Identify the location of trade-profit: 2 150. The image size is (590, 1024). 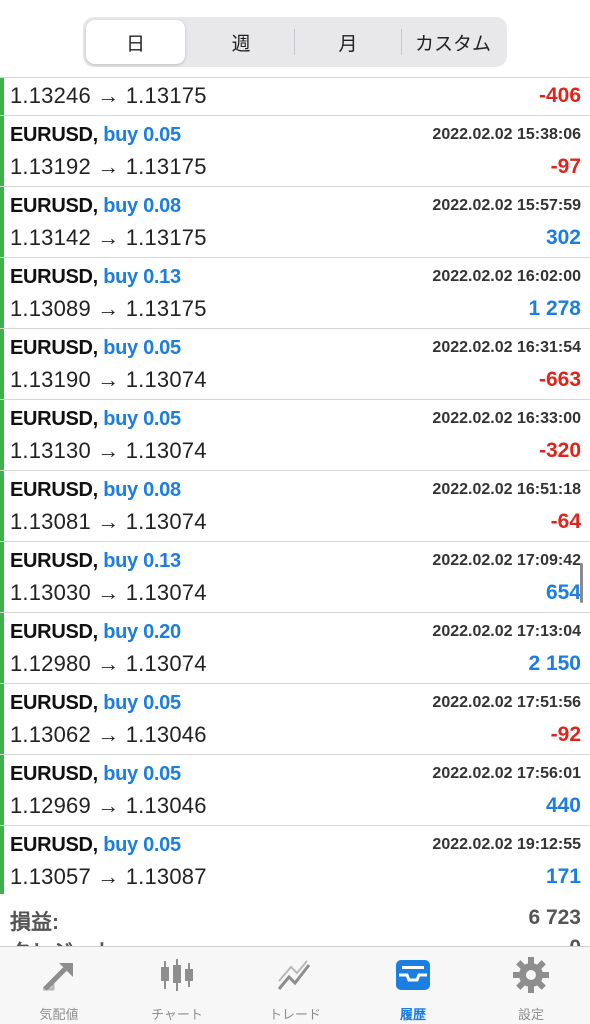
(554, 663).